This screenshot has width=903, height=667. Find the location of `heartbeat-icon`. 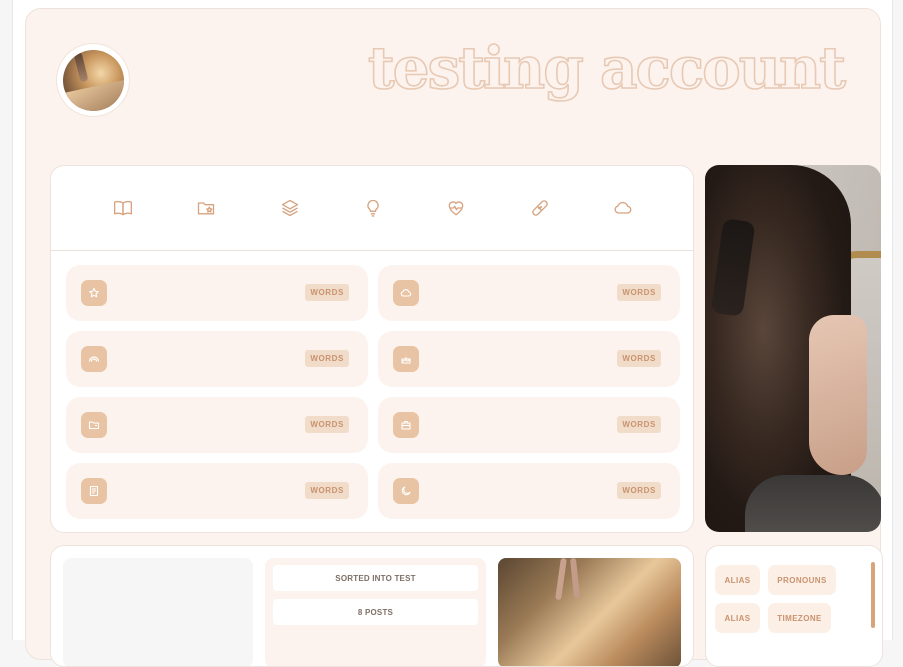

heartbeat-icon is located at coordinates (456, 208).